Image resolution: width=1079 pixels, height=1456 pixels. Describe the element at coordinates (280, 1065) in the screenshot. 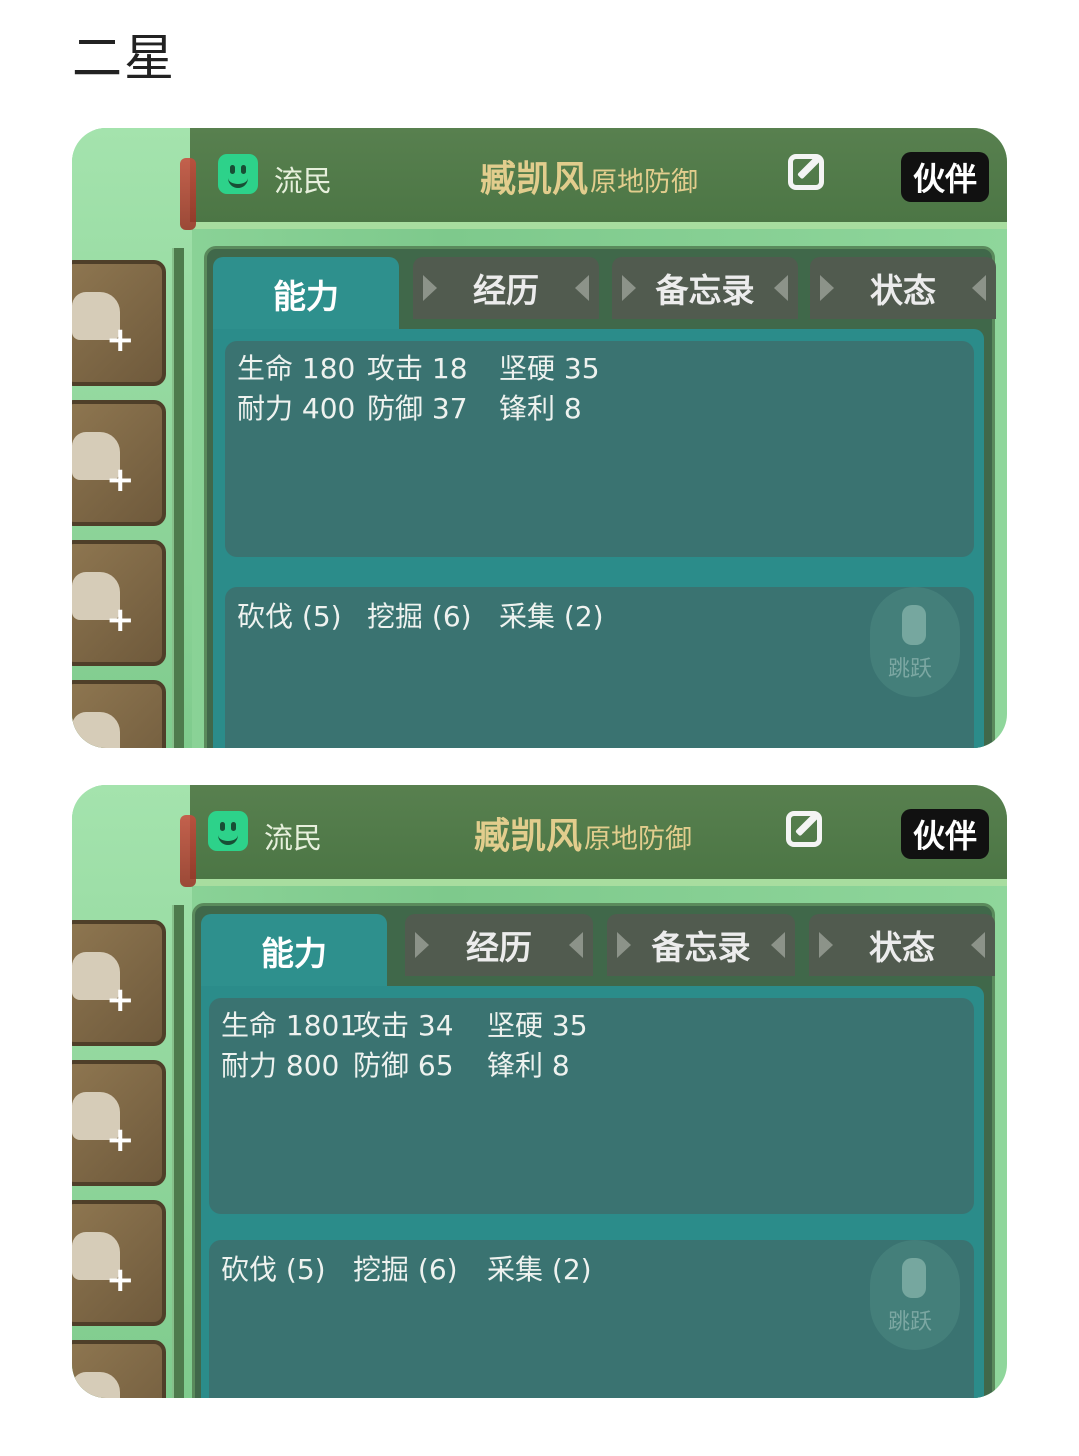

I see `stat-stamina: 耐力 800` at that location.